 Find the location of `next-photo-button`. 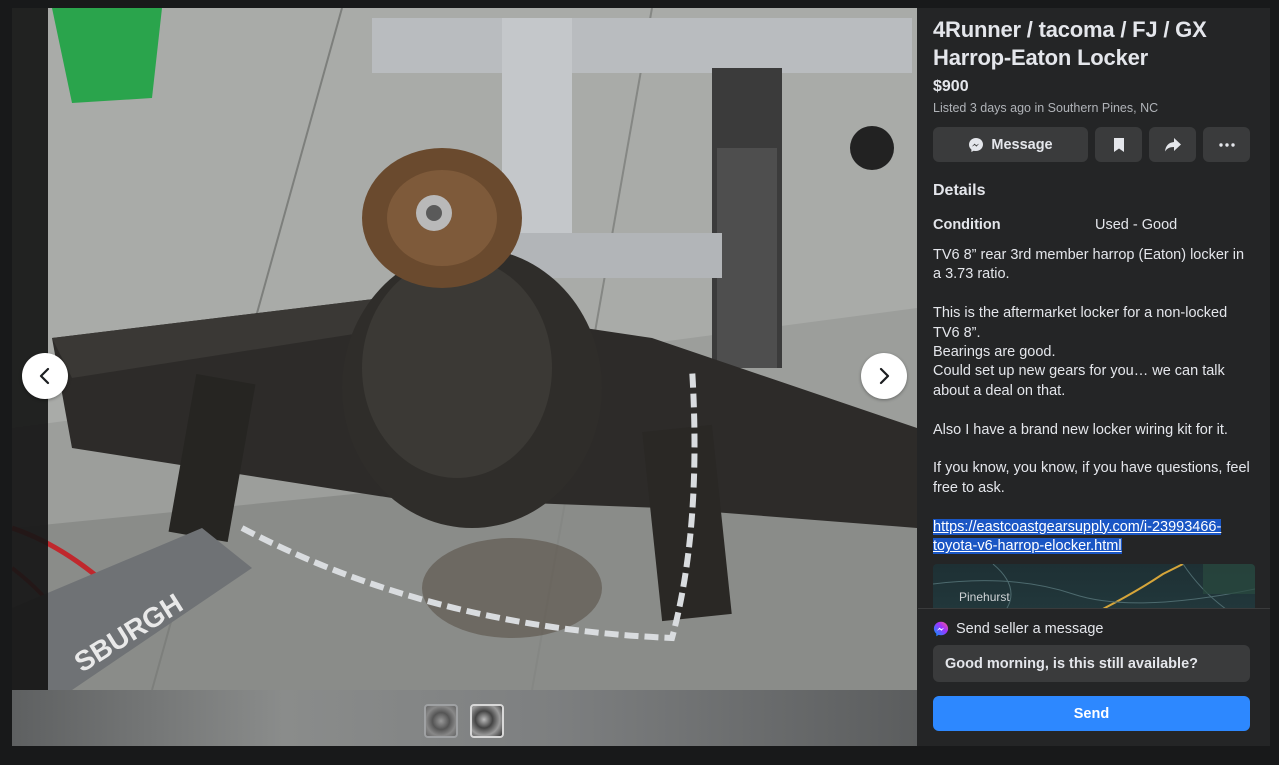

next-photo-button is located at coordinates (884, 376).